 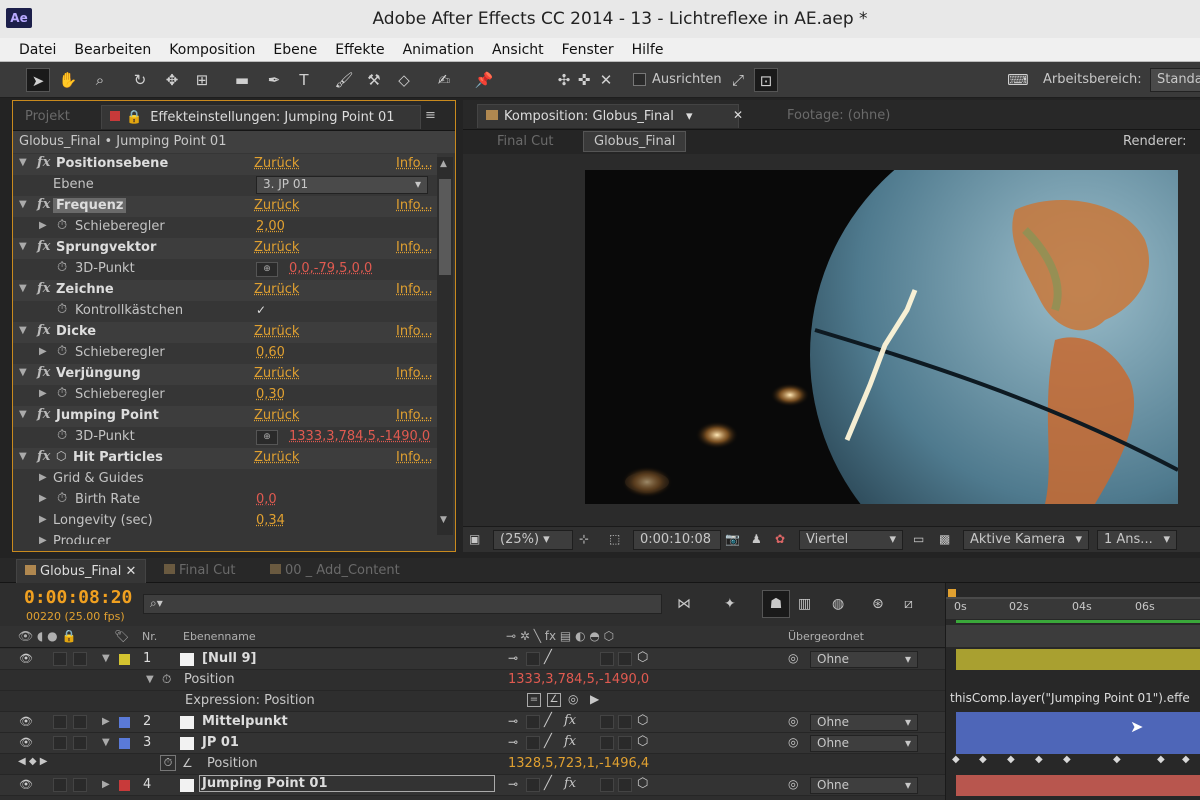 What do you see at coordinates (295, 50) in the screenshot?
I see `menu-ebene: Ebene` at bounding box center [295, 50].